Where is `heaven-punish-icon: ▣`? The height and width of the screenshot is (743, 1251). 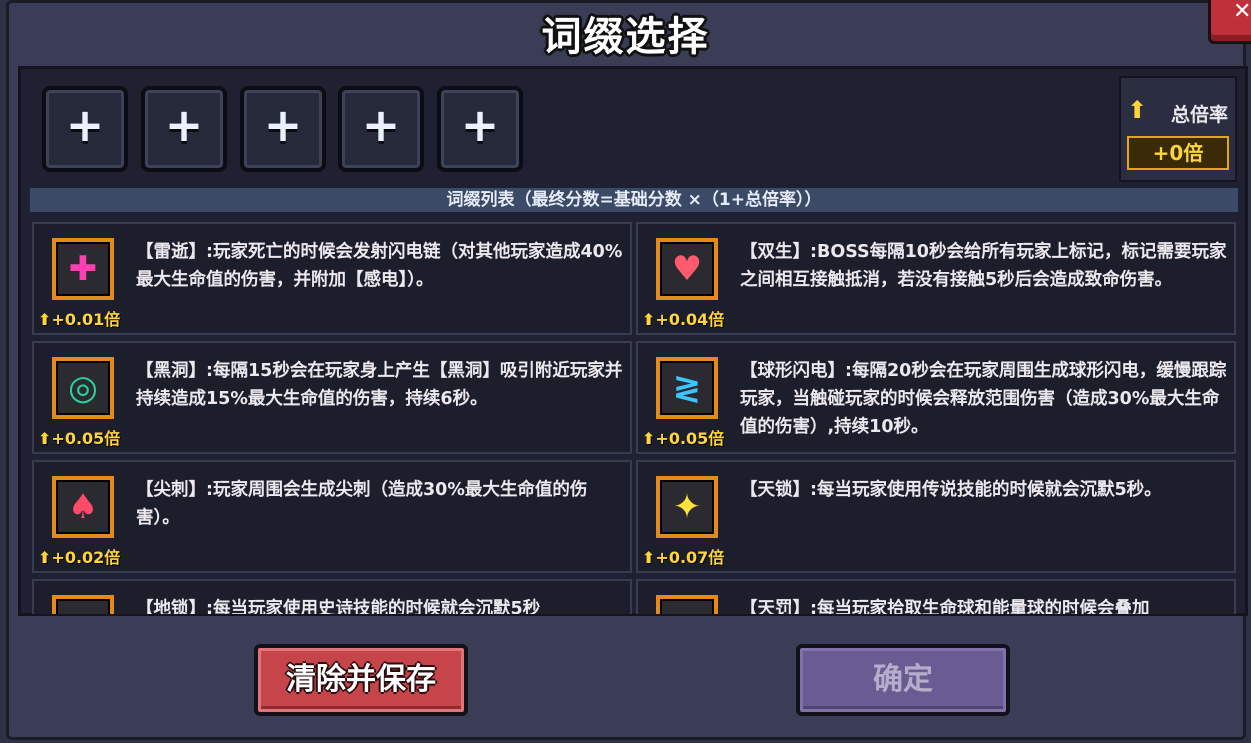 heaven-punish-icon: ▣ is located at coordinates (687, 604).